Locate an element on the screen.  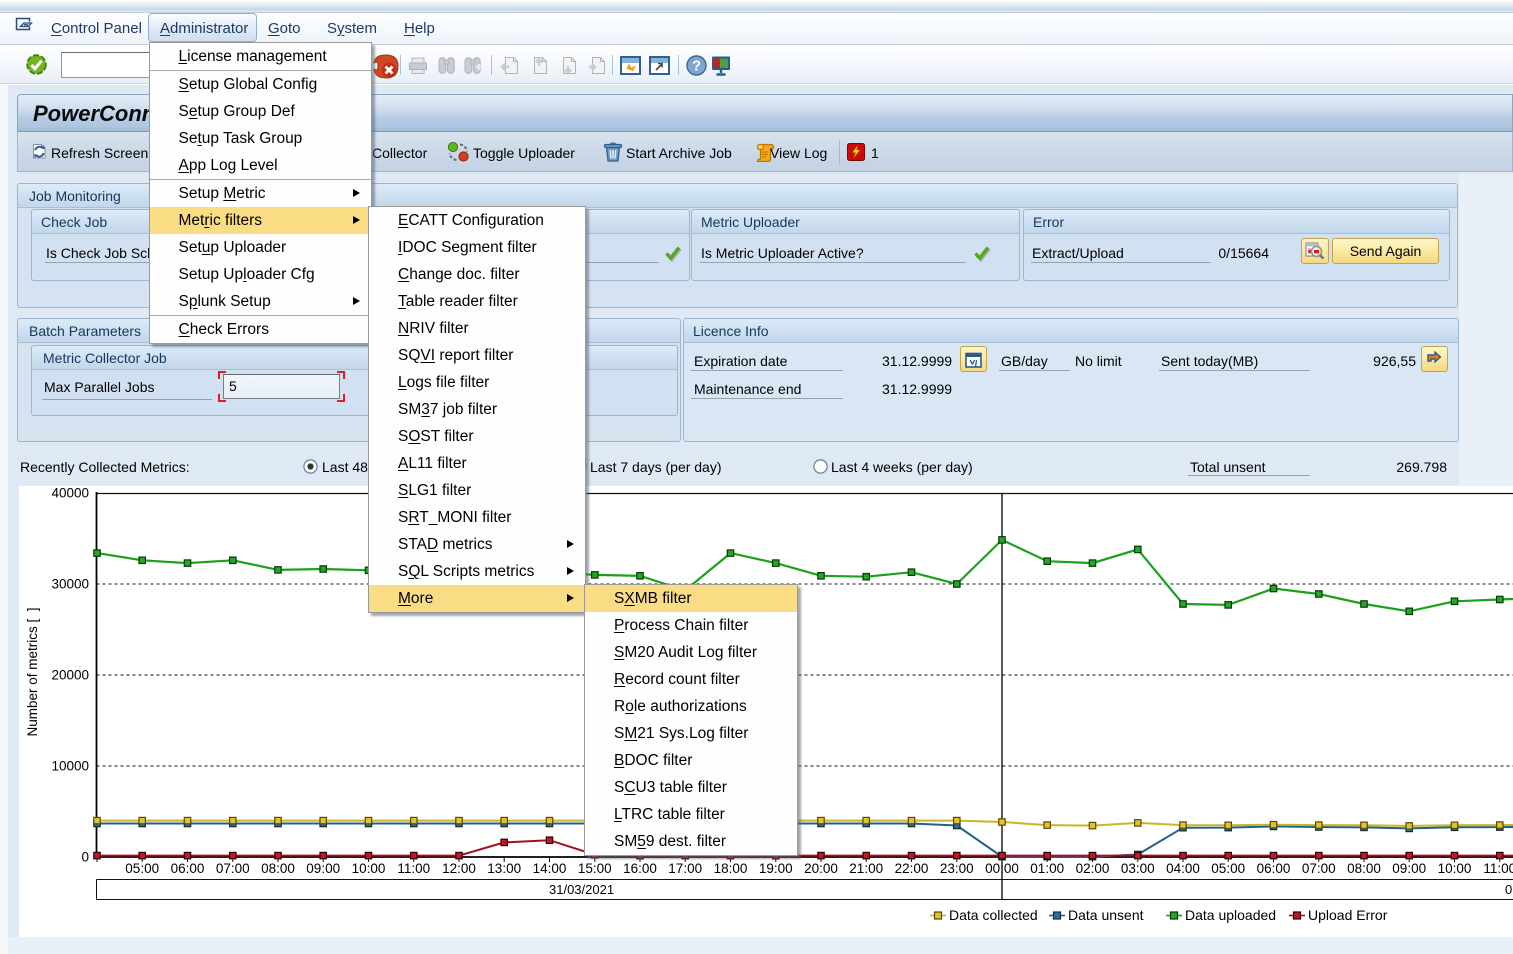
svg-text: 20000 is located at coordinates (70, 675).